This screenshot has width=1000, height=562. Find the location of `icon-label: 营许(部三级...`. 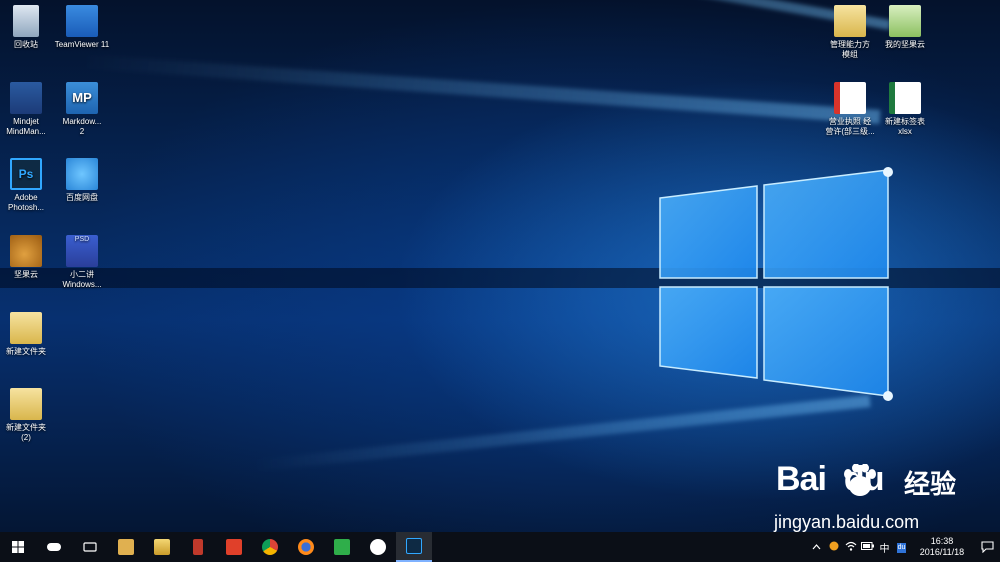

icon-label: 营许(部三级... is located at coordinates (850, 131).